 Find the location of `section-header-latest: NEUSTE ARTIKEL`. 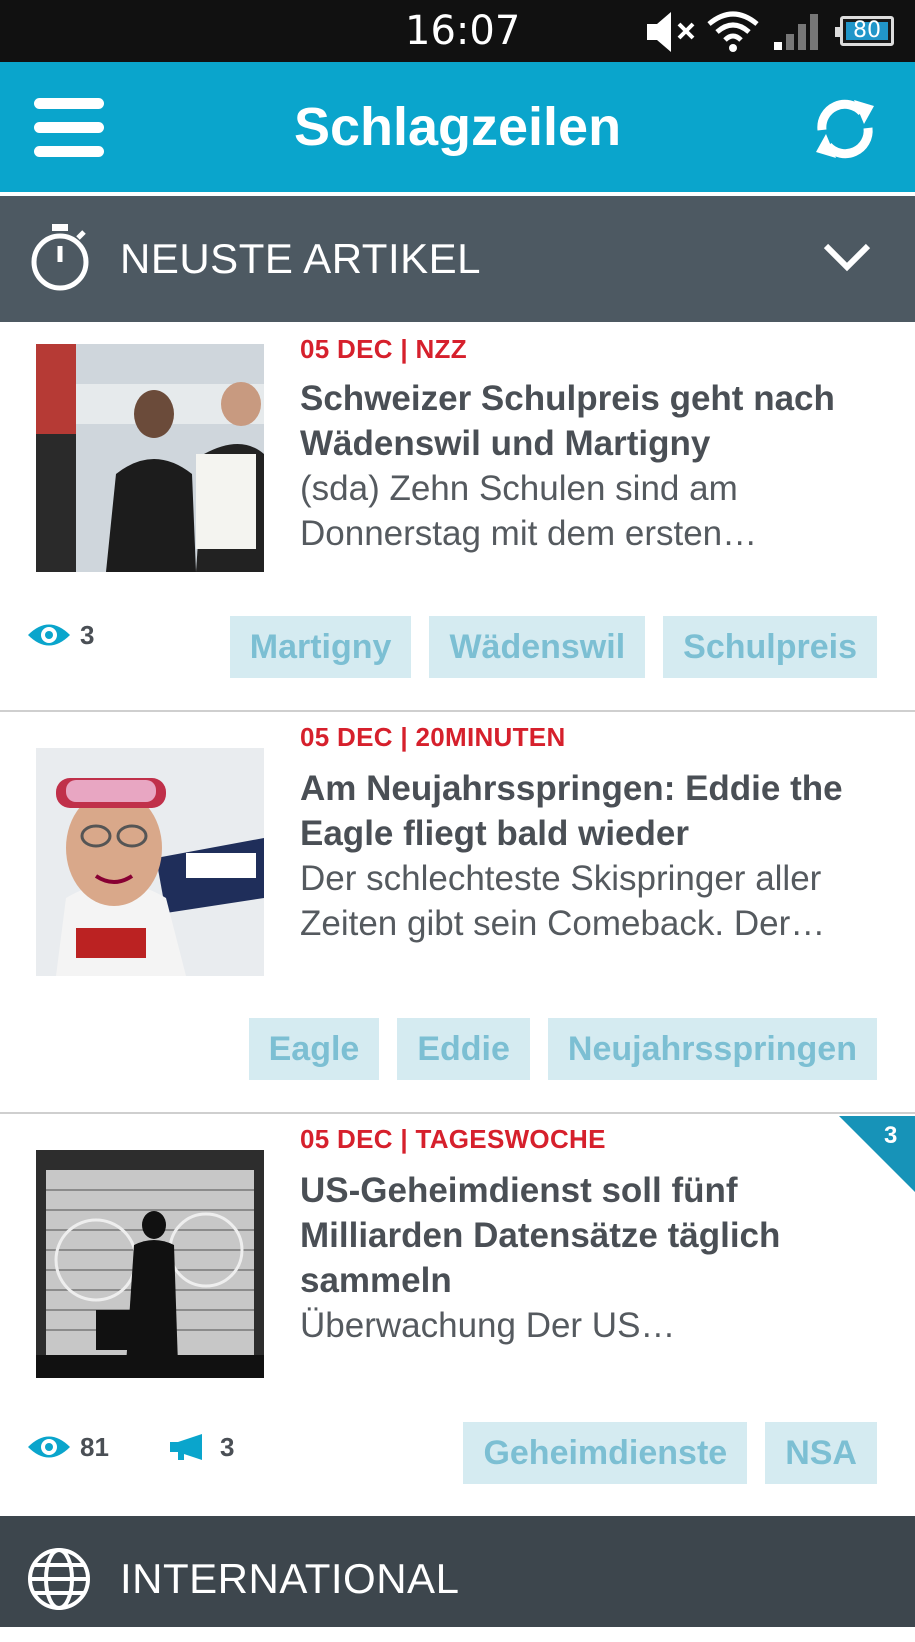

section-header-latest: NEUSTE ARTIKEL is located at coordinates (457, 259).